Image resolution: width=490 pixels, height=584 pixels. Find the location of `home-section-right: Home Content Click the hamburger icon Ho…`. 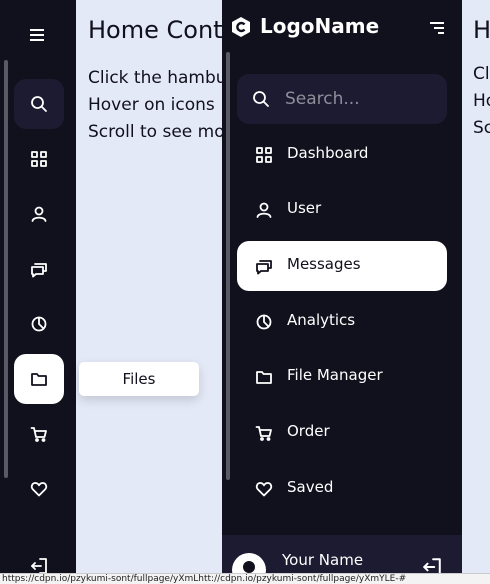

home-section-right: Home Content Click the hamburger icon Ho… is located at coordinates (476, 292).